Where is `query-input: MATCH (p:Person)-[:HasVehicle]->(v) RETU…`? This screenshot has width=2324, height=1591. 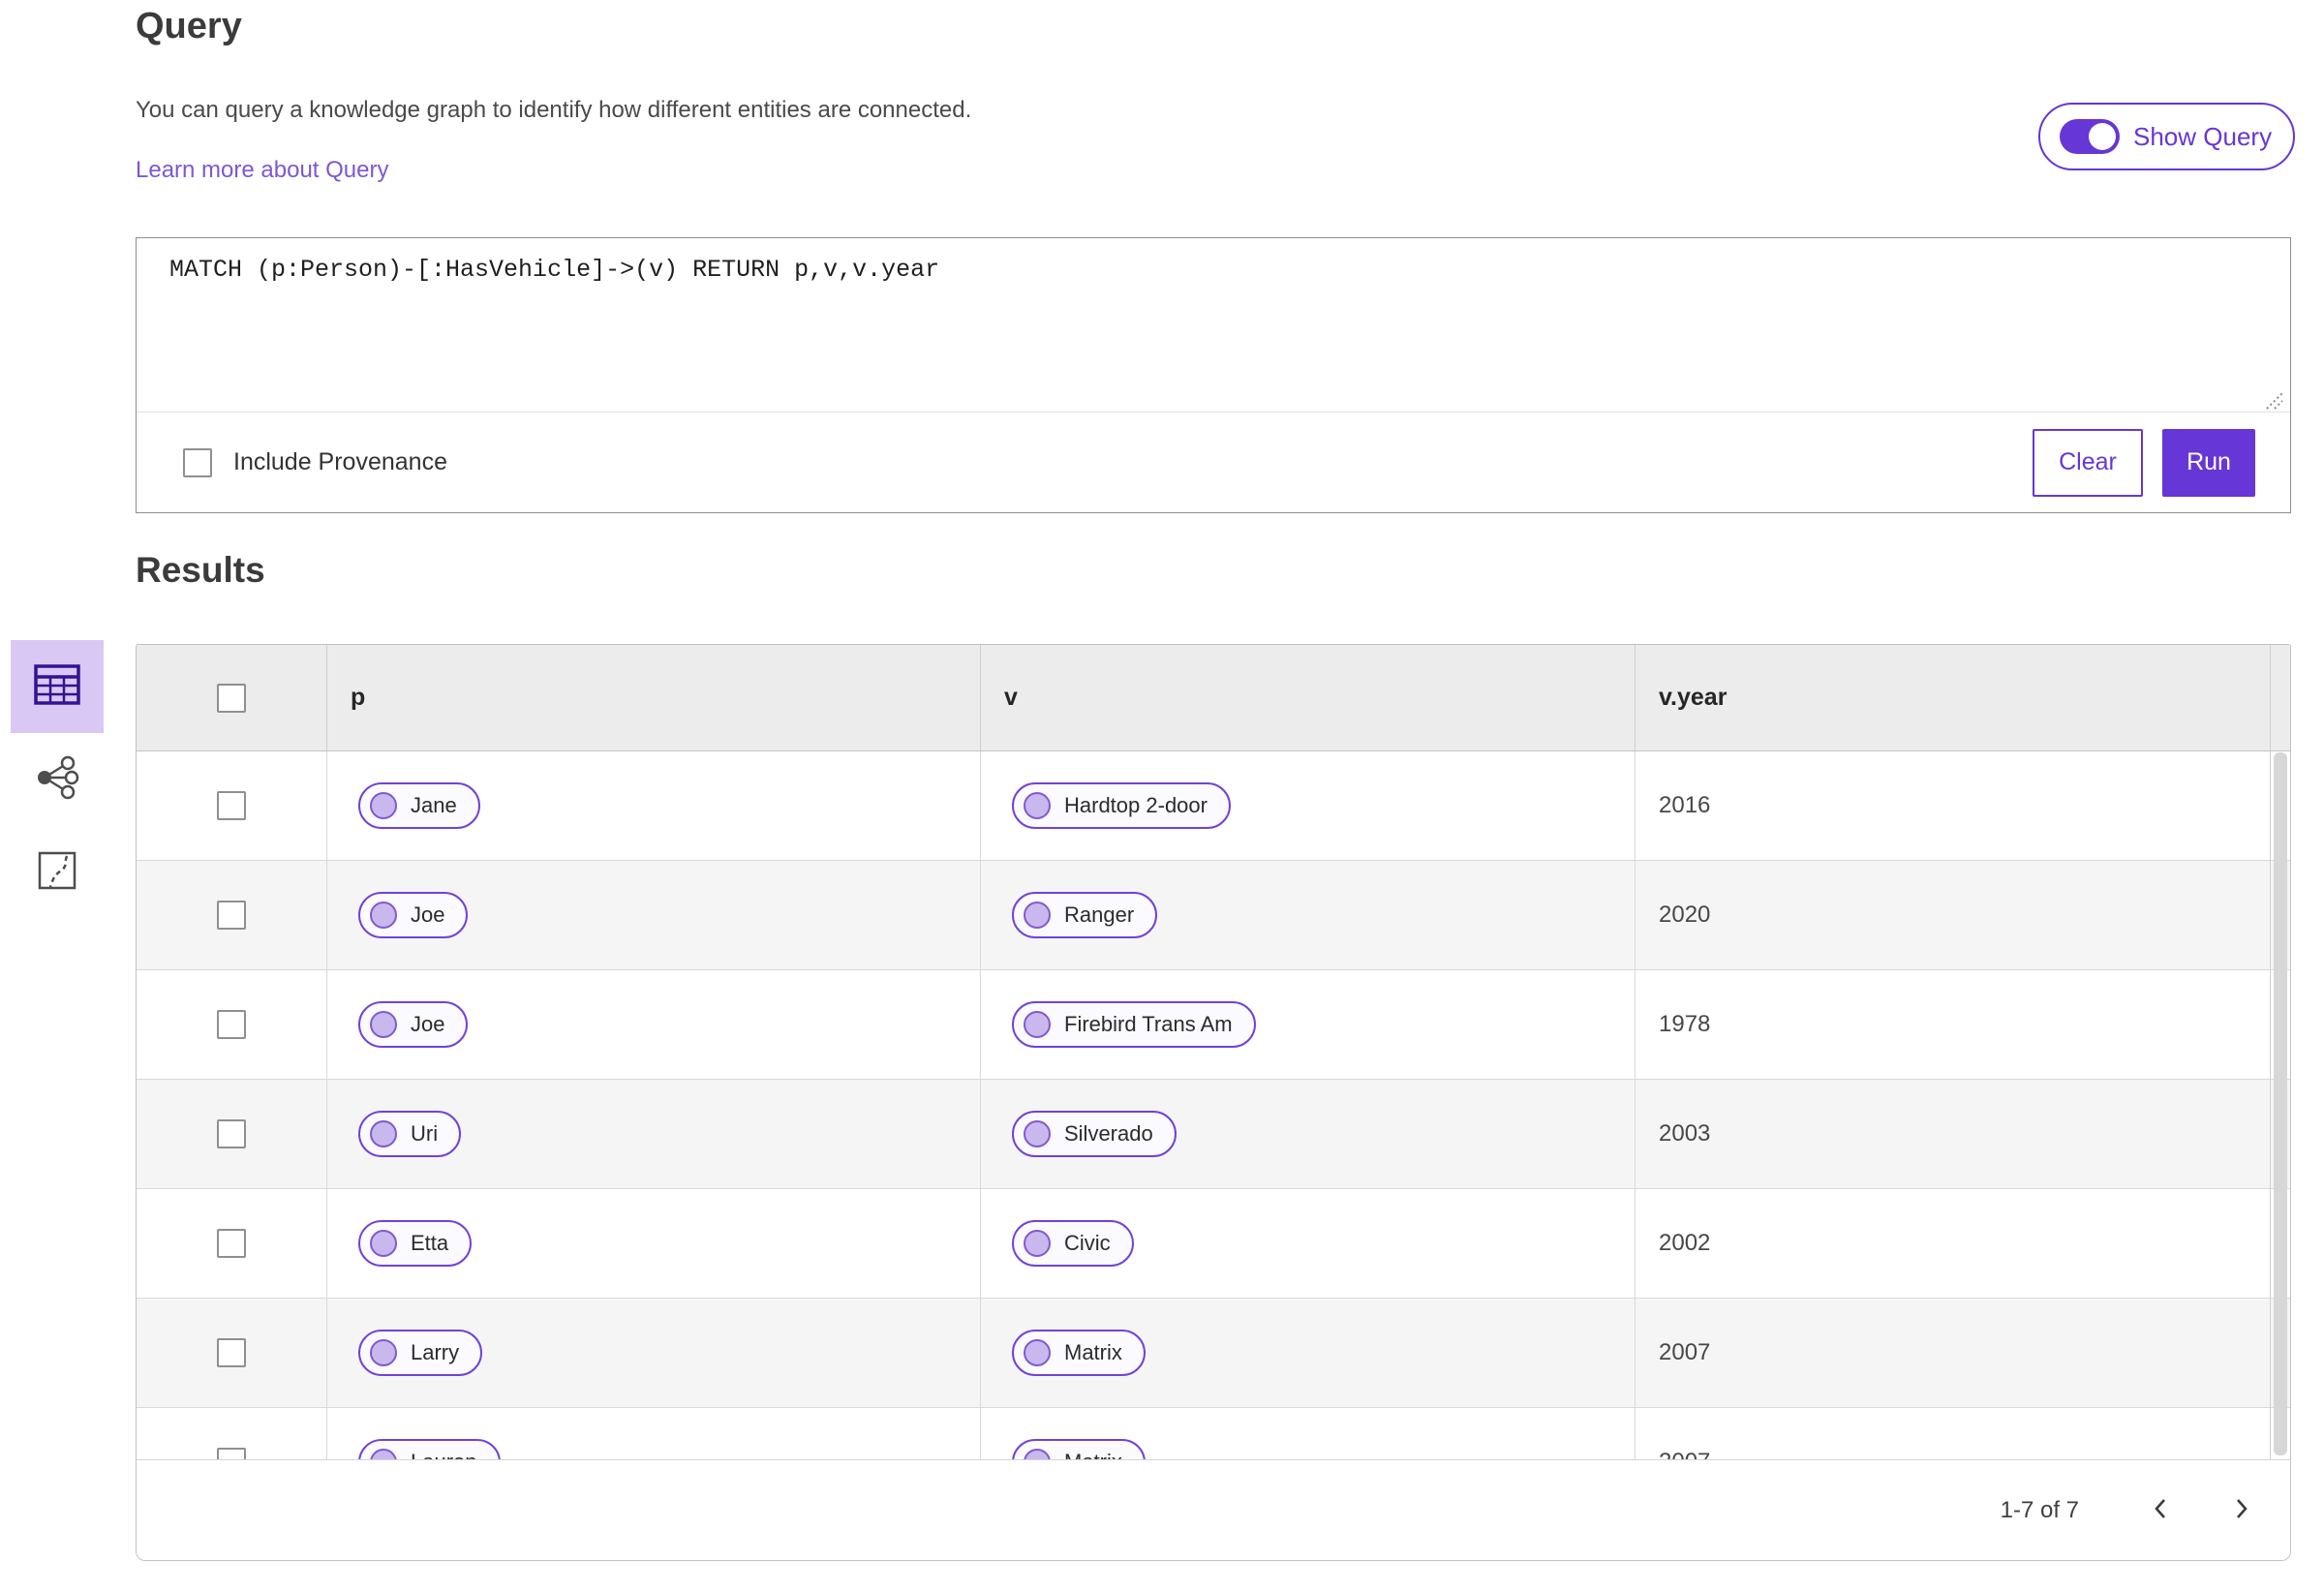 query-input: MATCH (p:Person)-[:HasVehicle]->(v) RETU… is located at coordinates (1213, 325).